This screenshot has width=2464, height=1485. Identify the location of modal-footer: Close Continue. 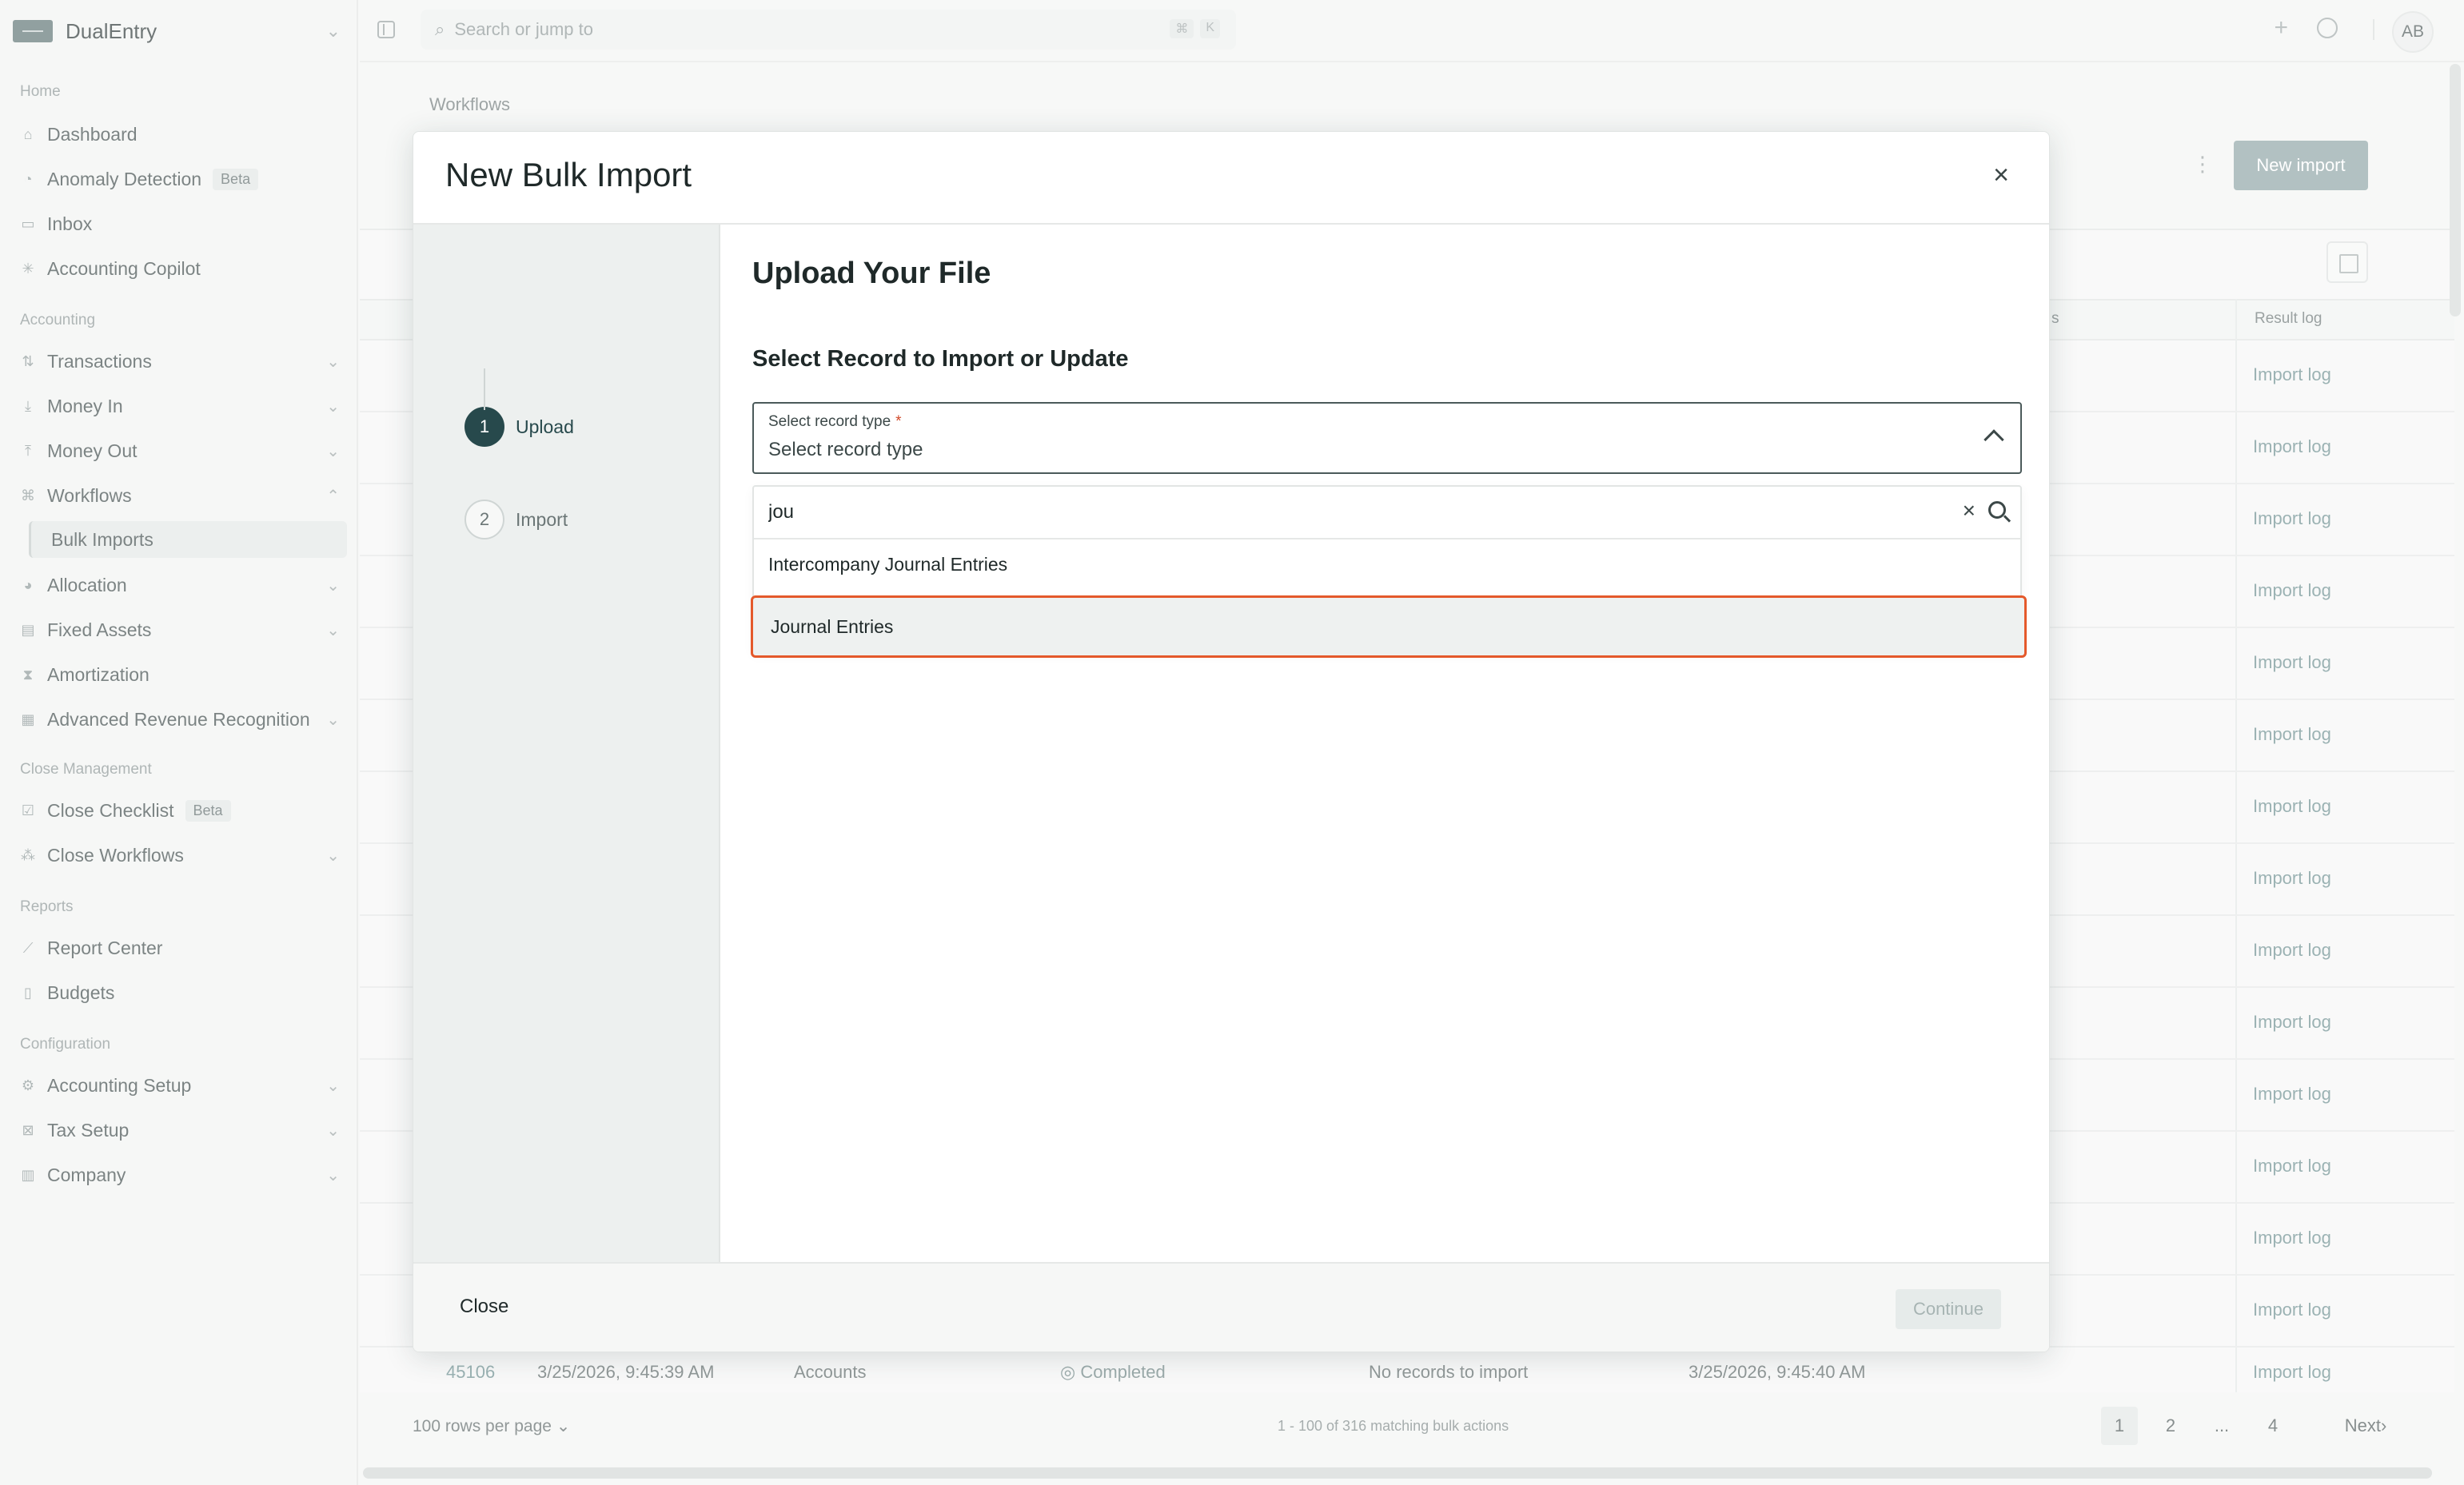
(1231, 1307).